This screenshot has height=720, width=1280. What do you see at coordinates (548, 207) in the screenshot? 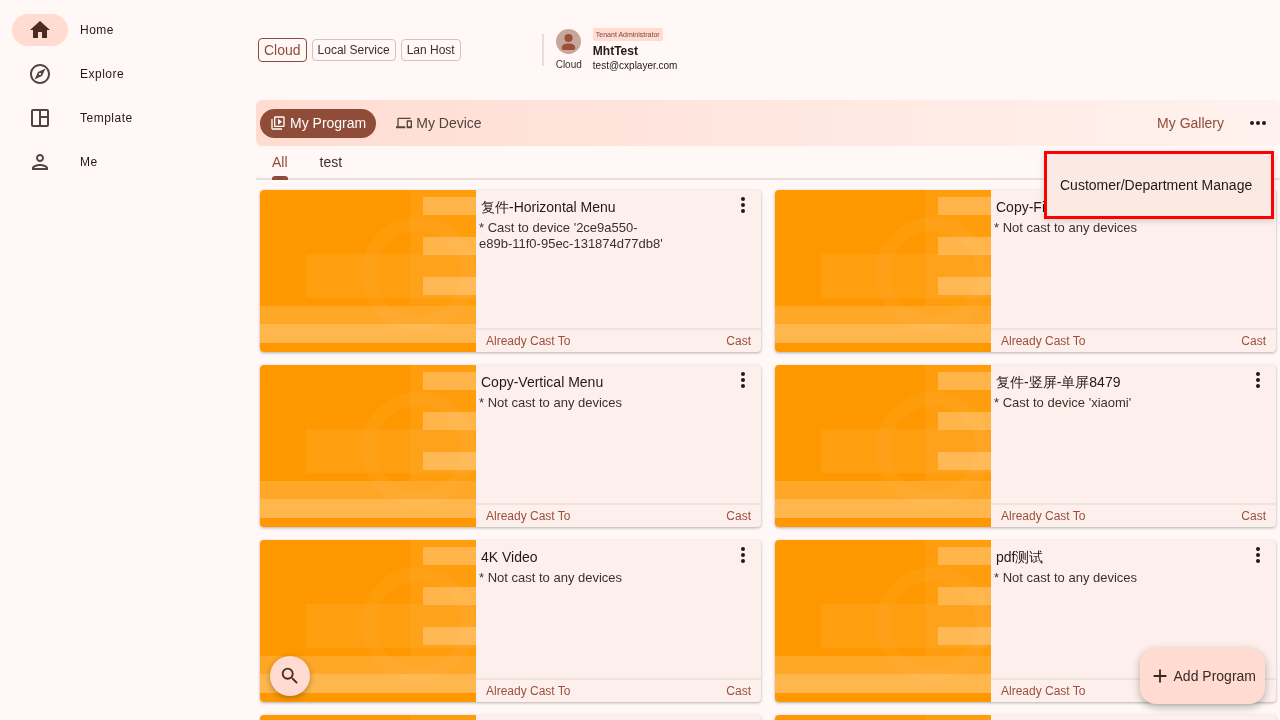
I see `card-title: 复件-Horizontal Menu` at bounding box center [548, 207].